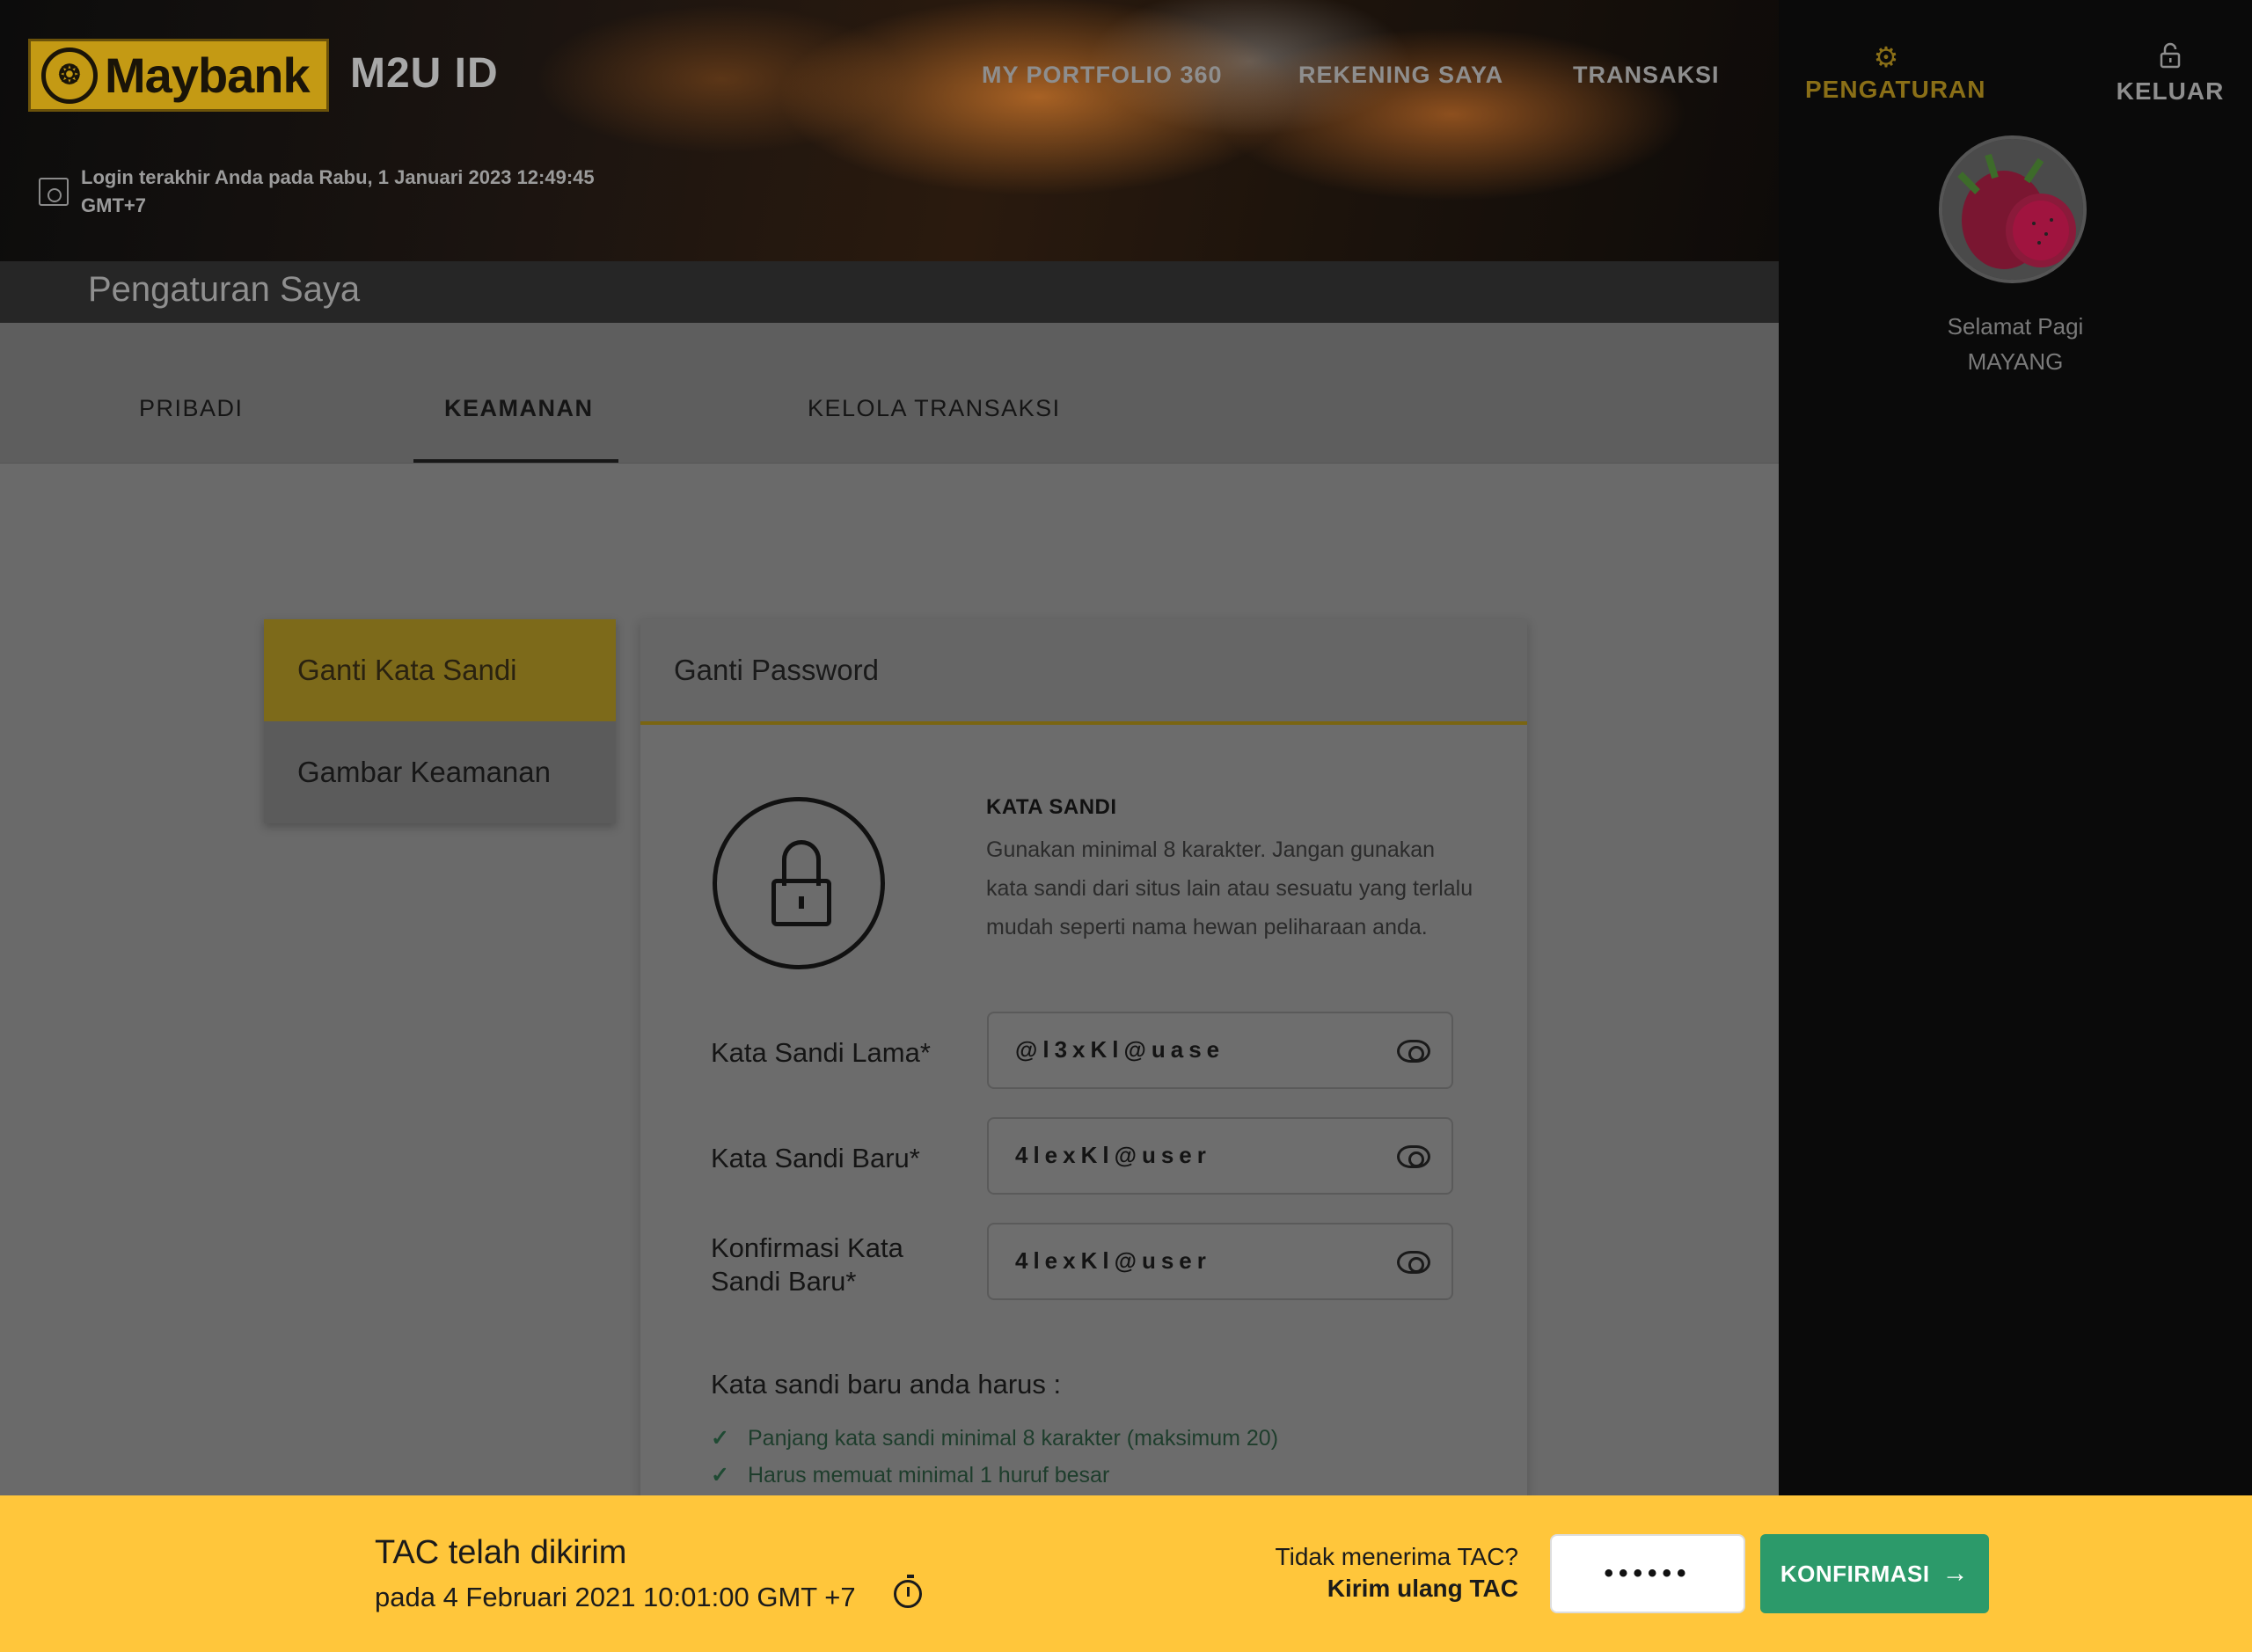 Image resolution: width=2252 pixels, height=1652 pixels. What do you see at coordinates (799, 883) in the screenshot?
I see `lock-icon` at bounding box center [799, 883].